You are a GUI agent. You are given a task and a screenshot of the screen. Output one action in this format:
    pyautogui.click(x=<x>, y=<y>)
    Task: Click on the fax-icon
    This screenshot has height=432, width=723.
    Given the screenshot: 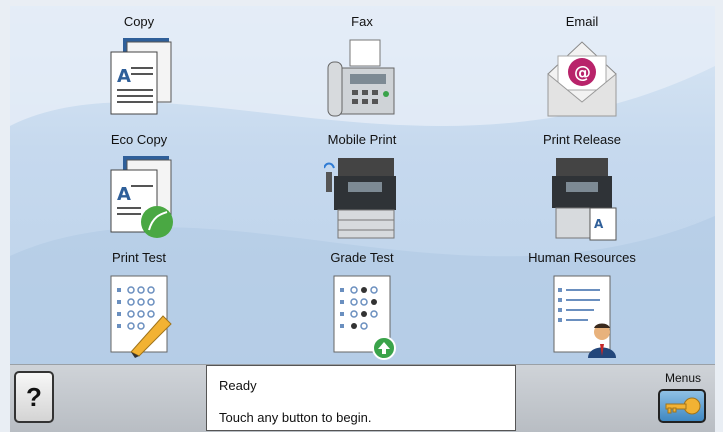 What is the action you would take?
    pyautogui.click(x=361, y=78)
    